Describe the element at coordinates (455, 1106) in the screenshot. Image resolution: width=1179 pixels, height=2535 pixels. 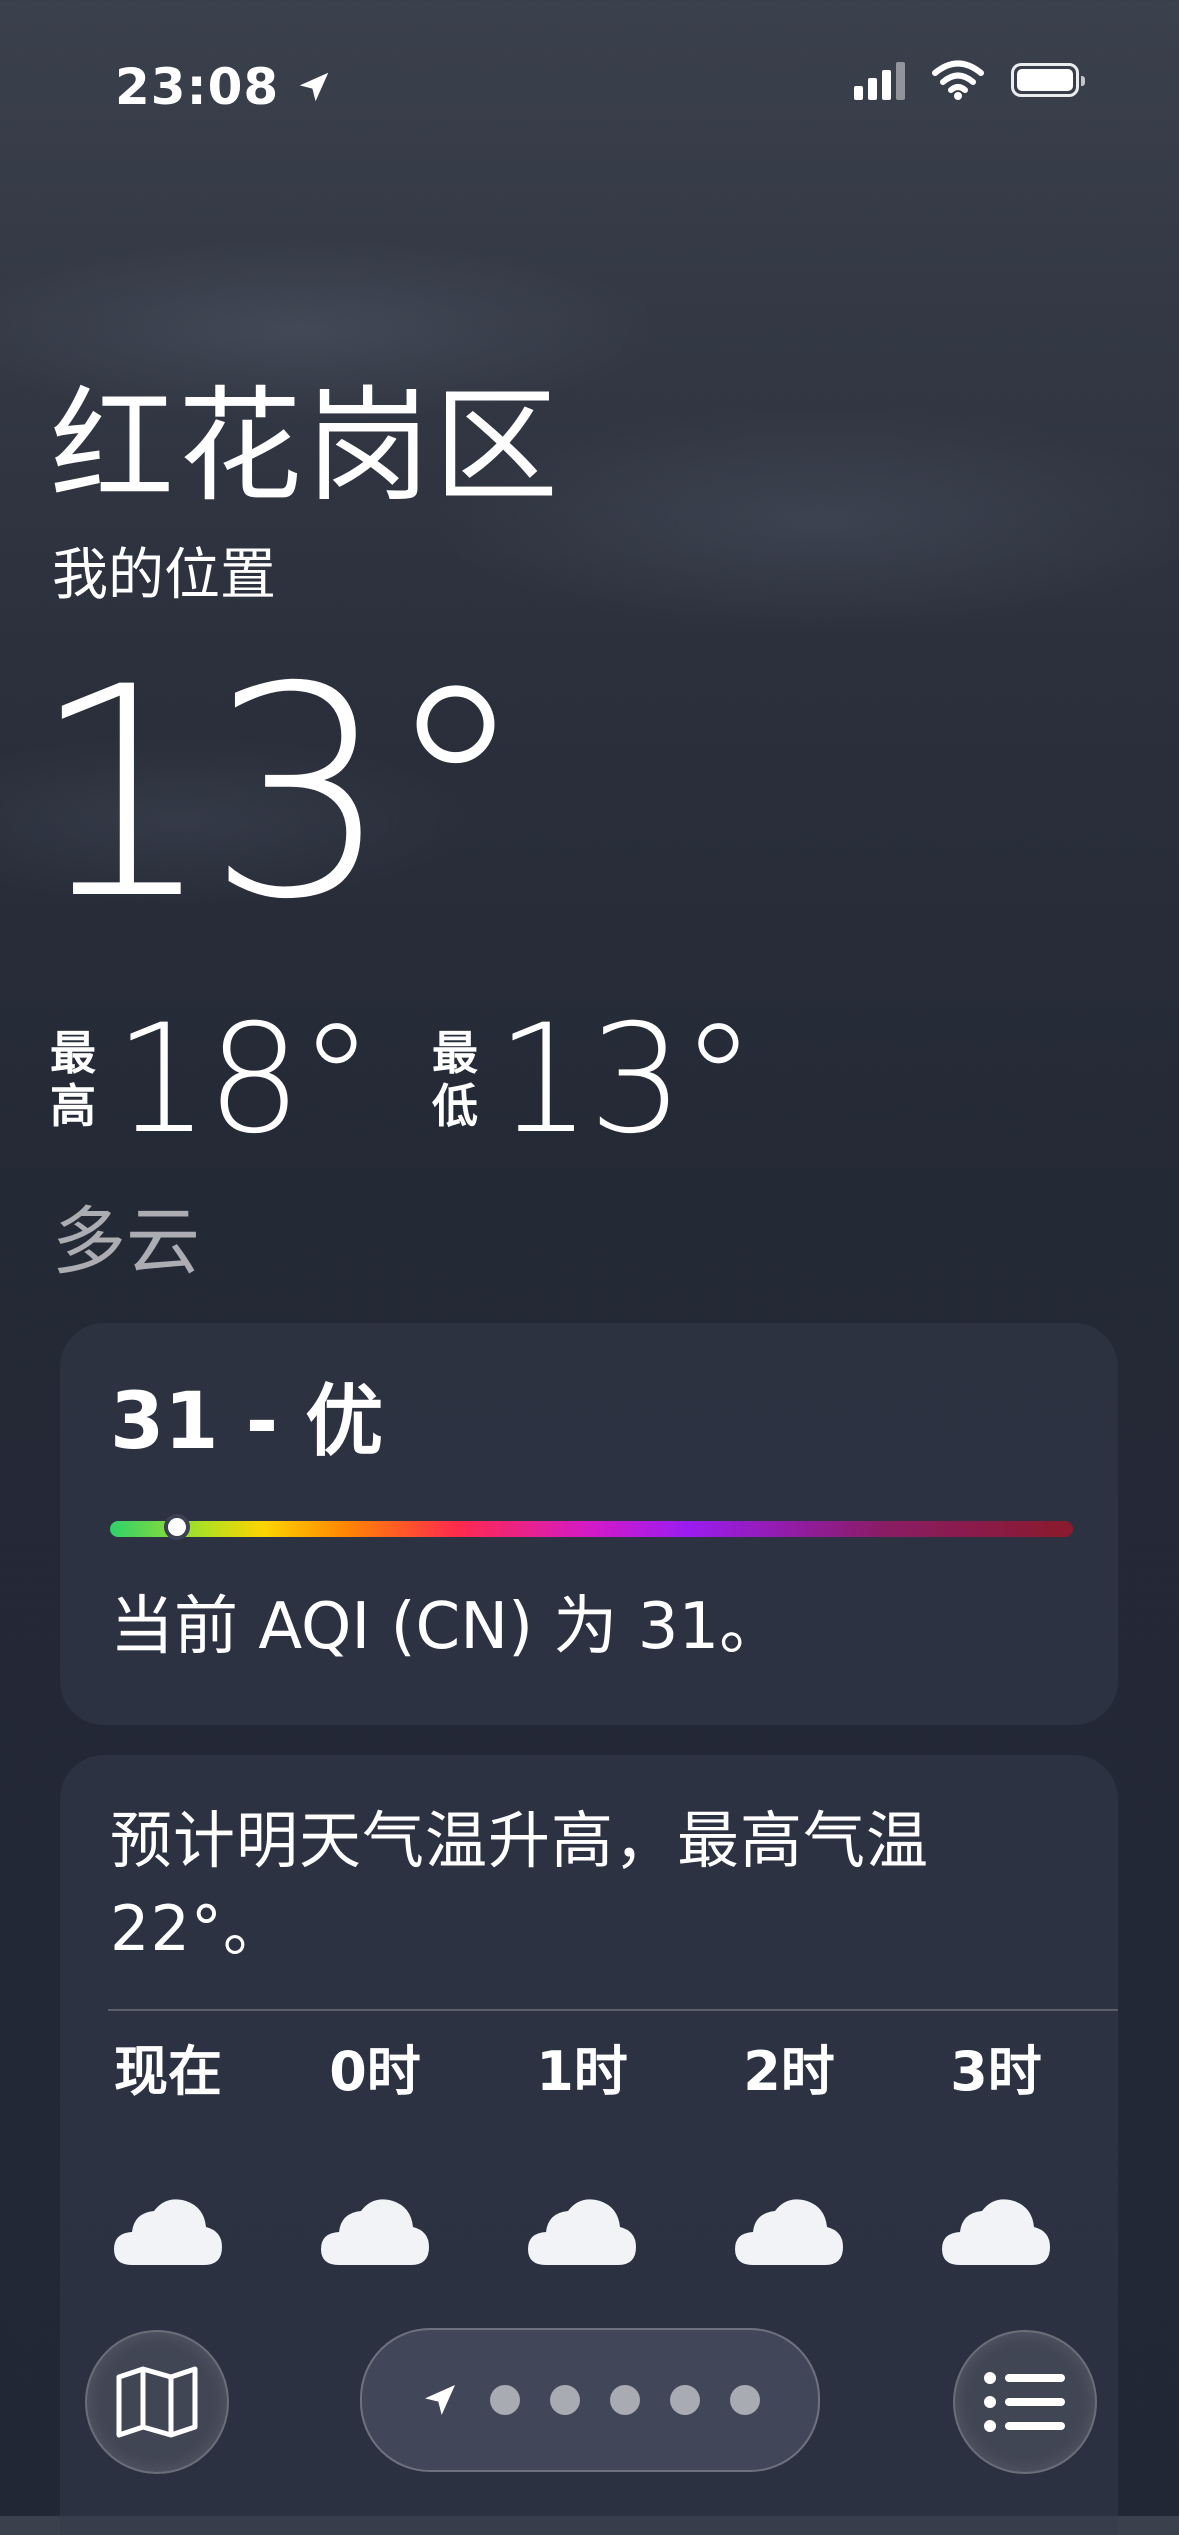
I see `low-label-char: 低` at that location.